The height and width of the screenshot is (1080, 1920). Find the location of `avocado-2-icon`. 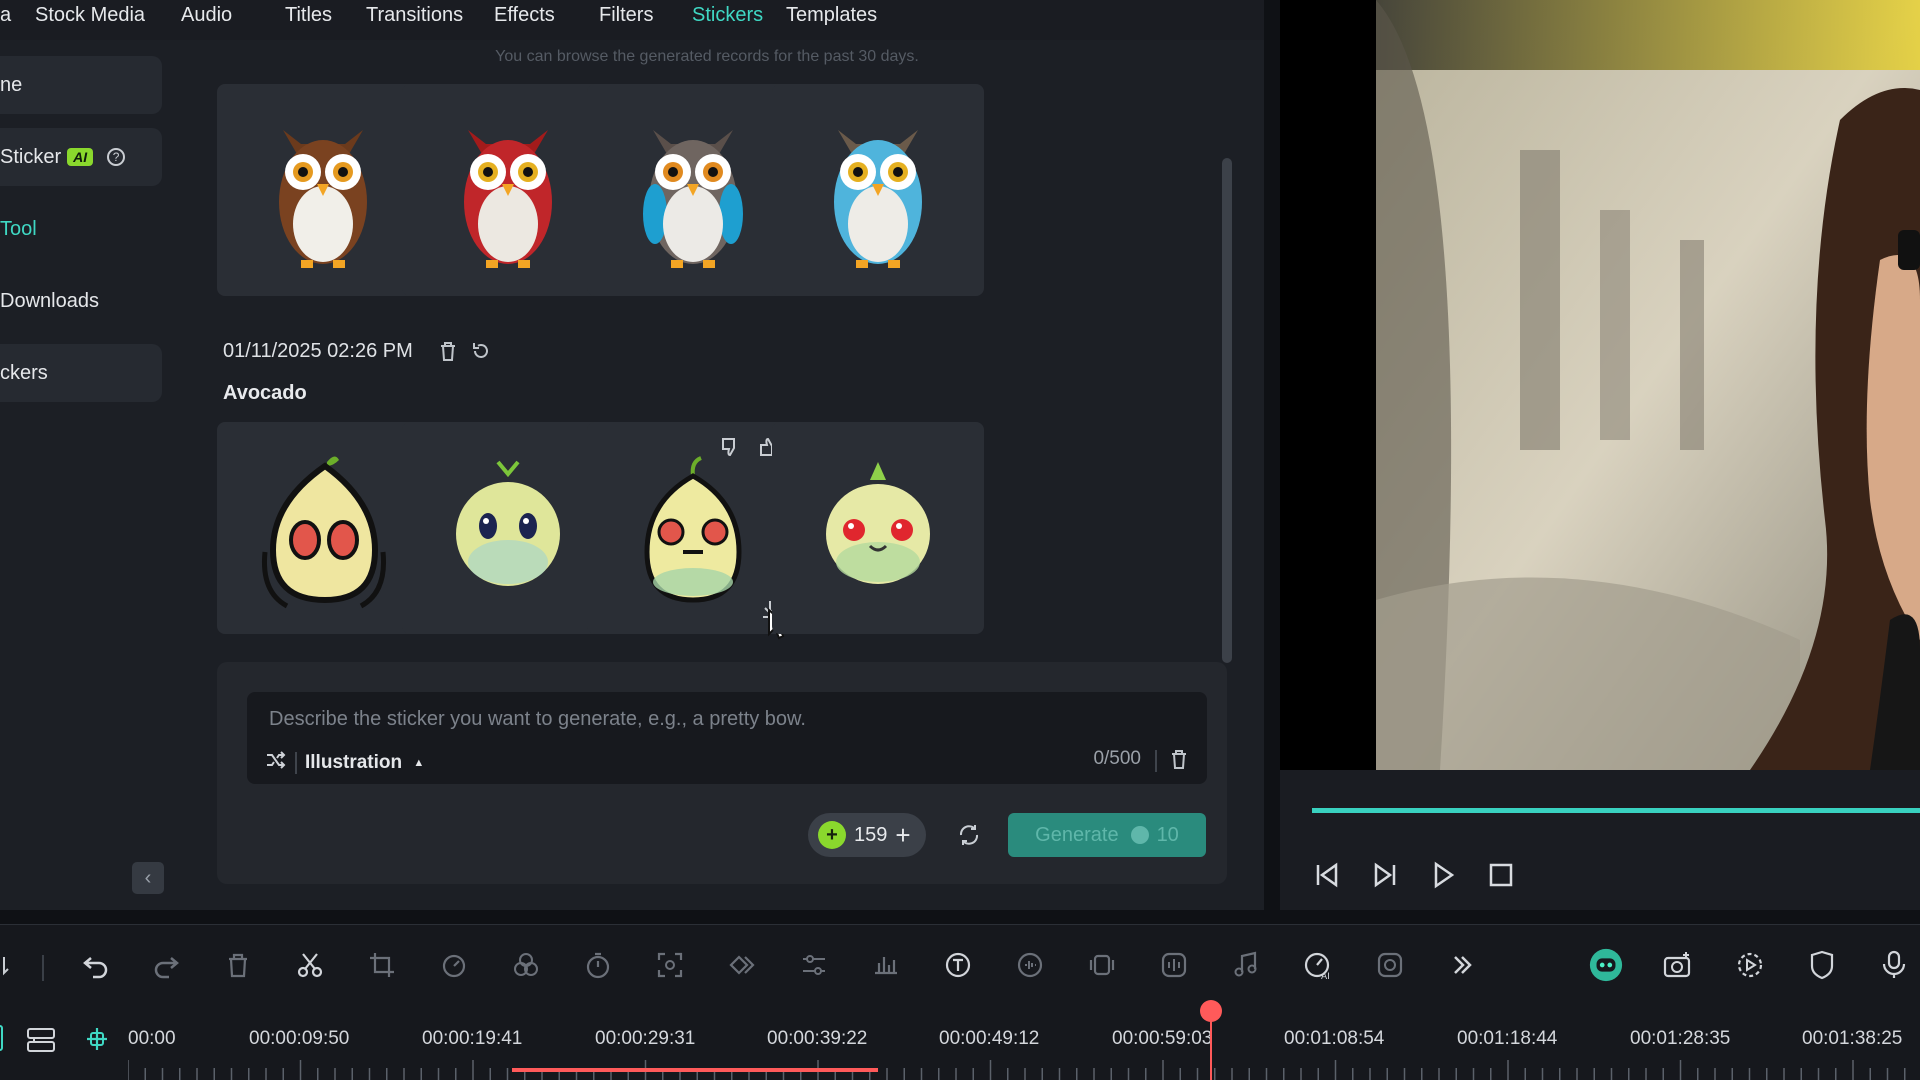

avocado-2-icon is located at coordinates (508, 523).